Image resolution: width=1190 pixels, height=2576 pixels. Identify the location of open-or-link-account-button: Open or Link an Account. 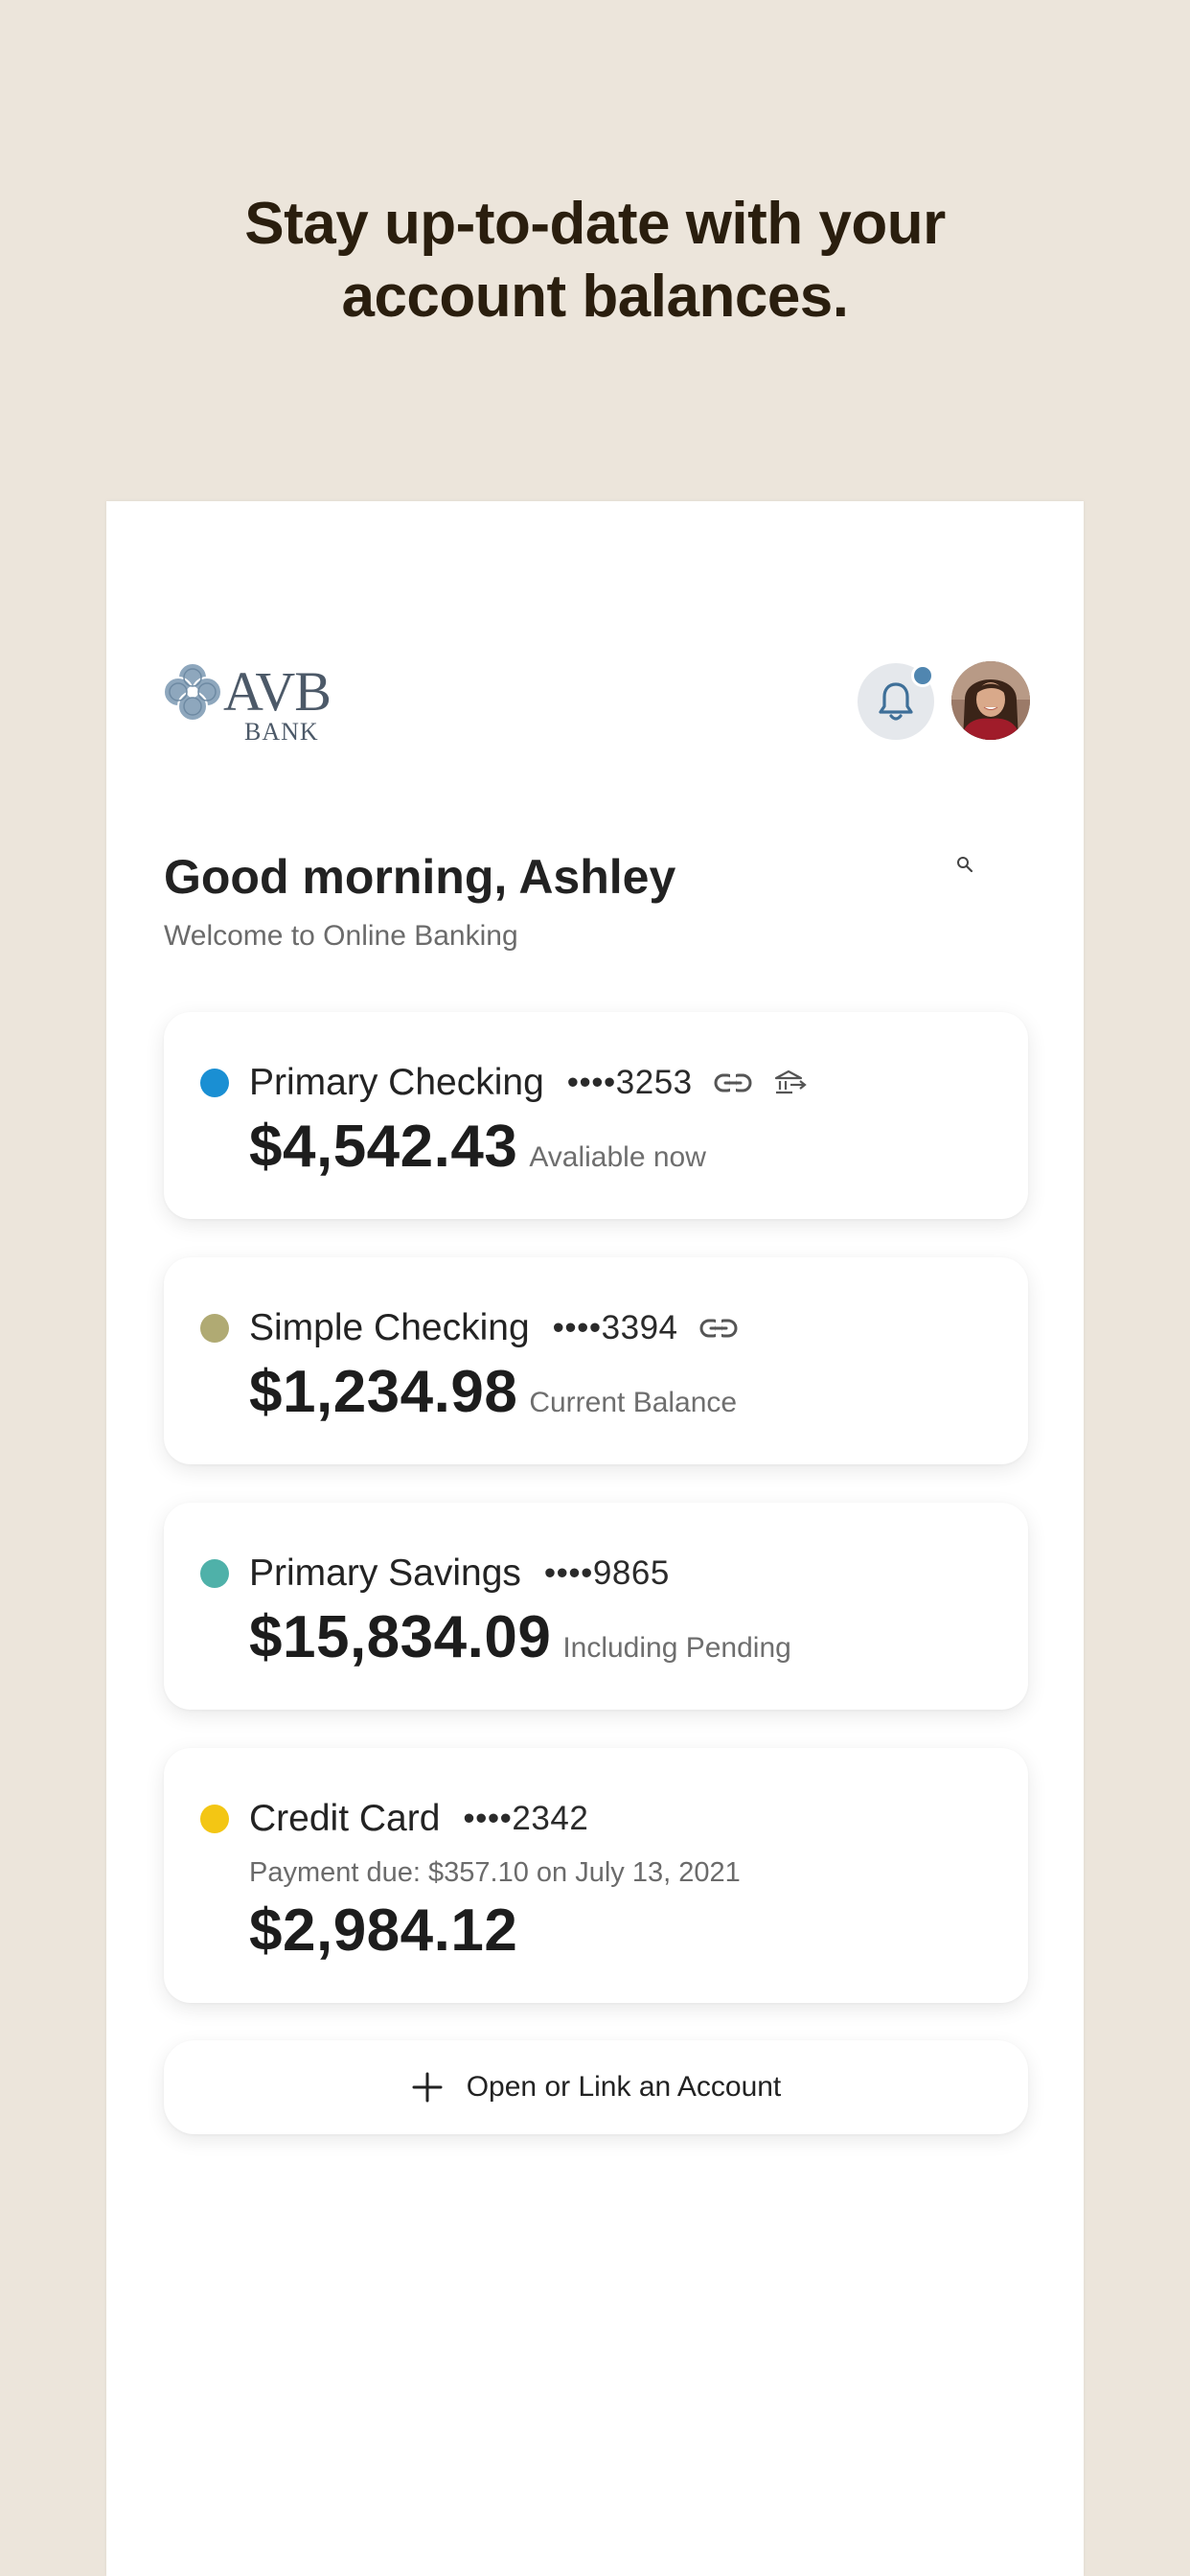
(596, 2087).